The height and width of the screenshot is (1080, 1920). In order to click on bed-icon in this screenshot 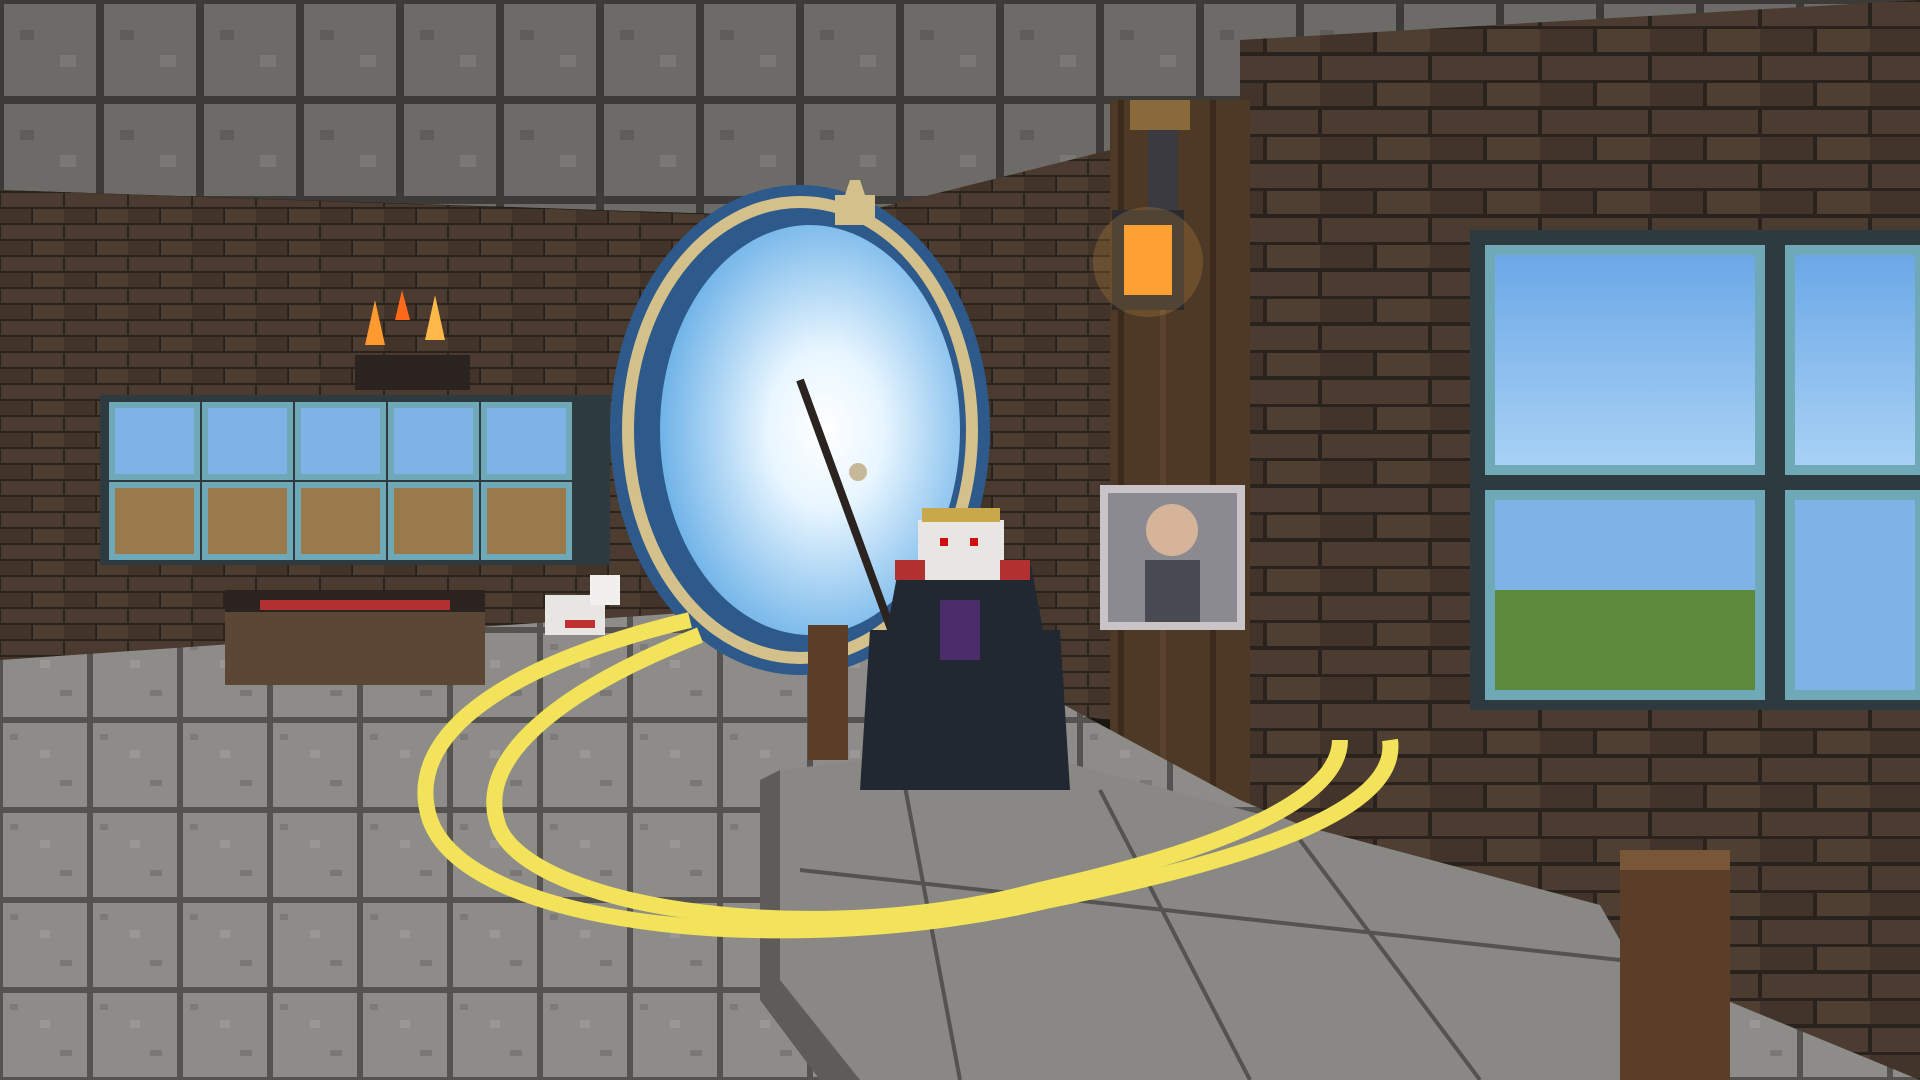, I will do `click(355, 637)`.